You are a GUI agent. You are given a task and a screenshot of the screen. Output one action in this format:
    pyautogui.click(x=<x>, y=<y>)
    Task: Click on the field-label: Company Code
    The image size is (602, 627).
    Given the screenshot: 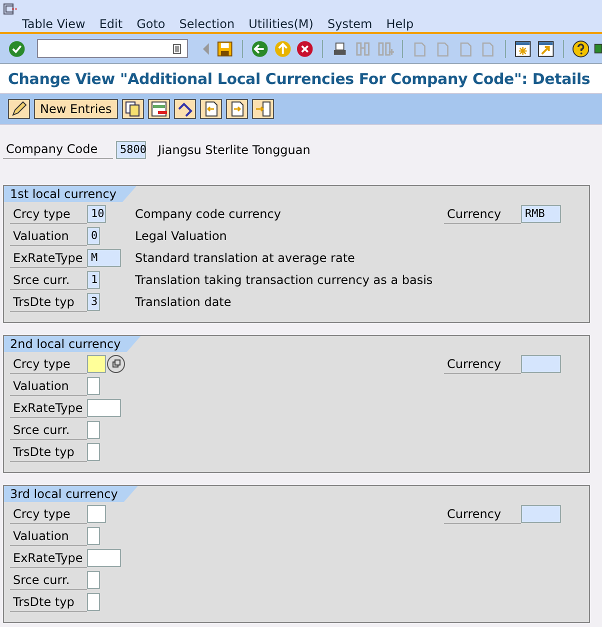 What is the action you would take?
    pyautogui.click(x=58, y=149)
    